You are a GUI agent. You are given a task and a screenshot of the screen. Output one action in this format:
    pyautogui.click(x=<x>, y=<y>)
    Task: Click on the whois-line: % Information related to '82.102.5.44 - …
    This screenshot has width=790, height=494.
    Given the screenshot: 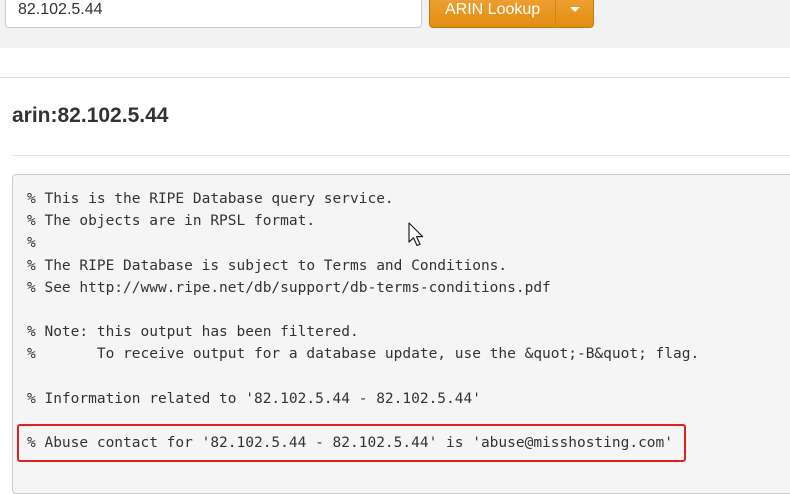 What is the action you would take?
    pyautogui.click(x=254, y=398)
    